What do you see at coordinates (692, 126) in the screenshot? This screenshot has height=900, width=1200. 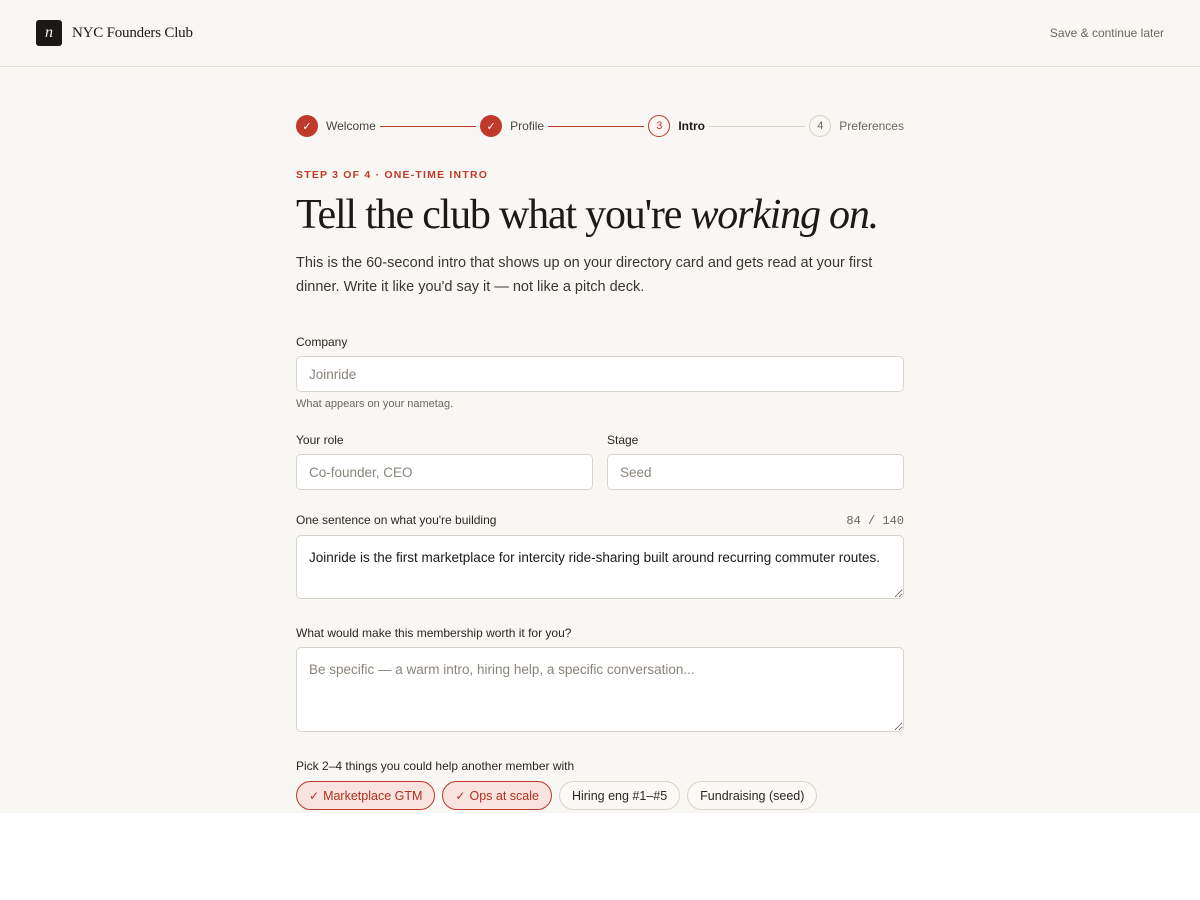 I see `step-label: Intro` at bounding box center [692, 126].